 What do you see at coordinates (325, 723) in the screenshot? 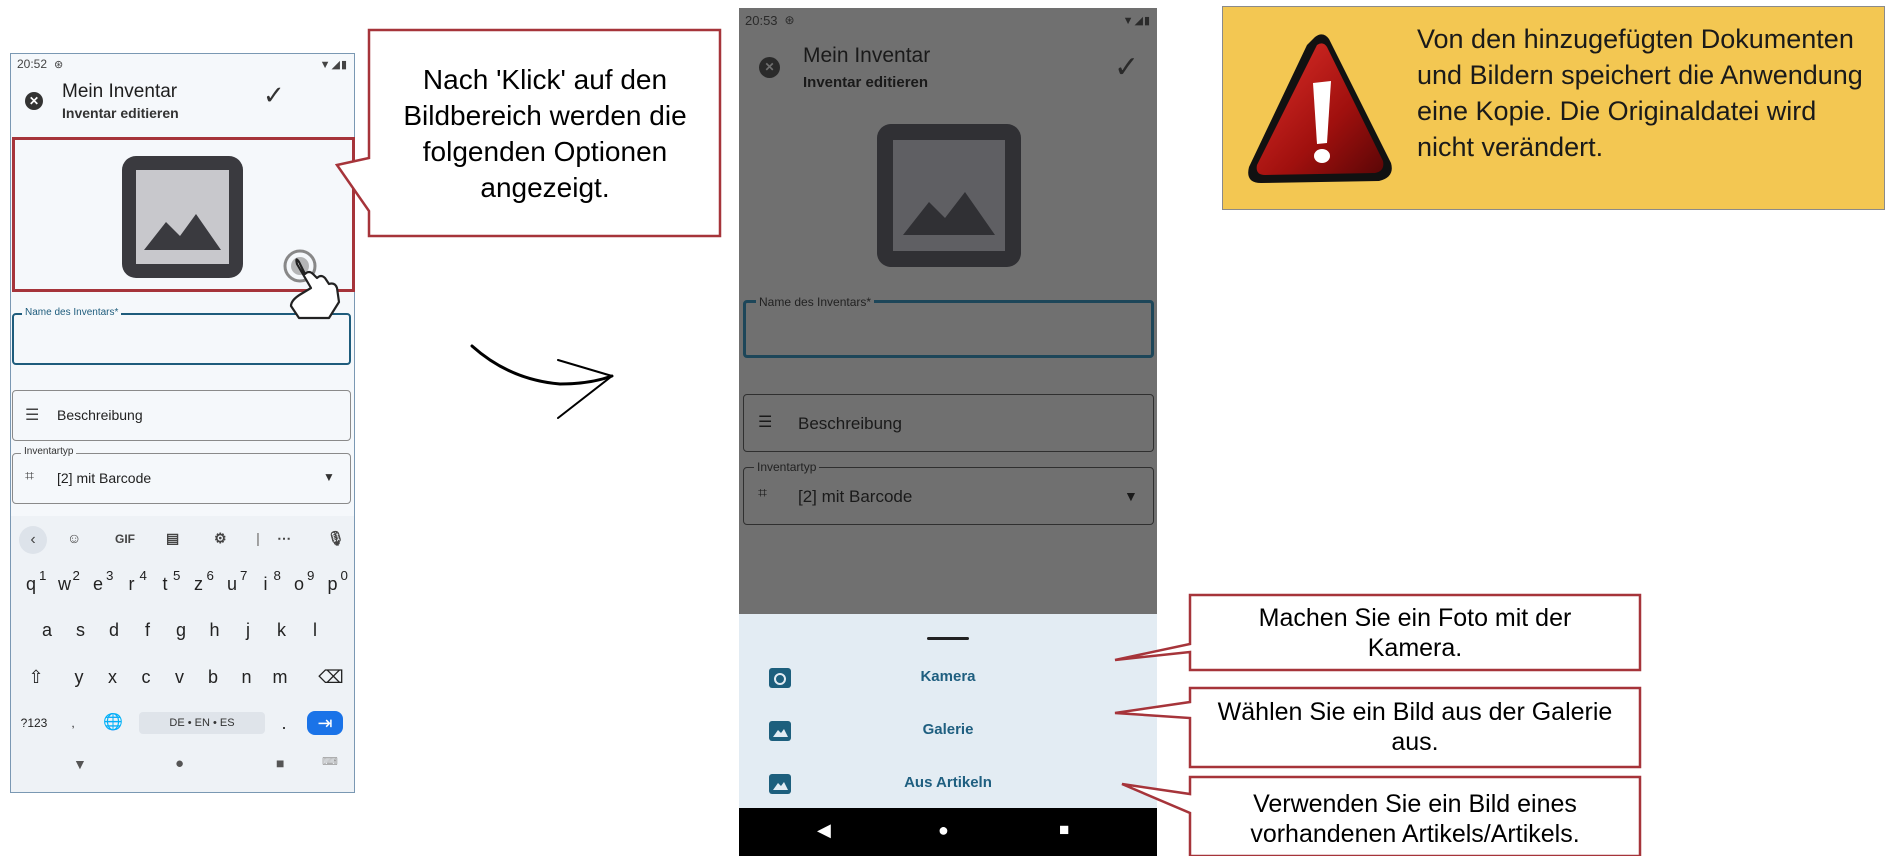
I see `enter-next-key: ⇥` at bounding box center [325, 723].